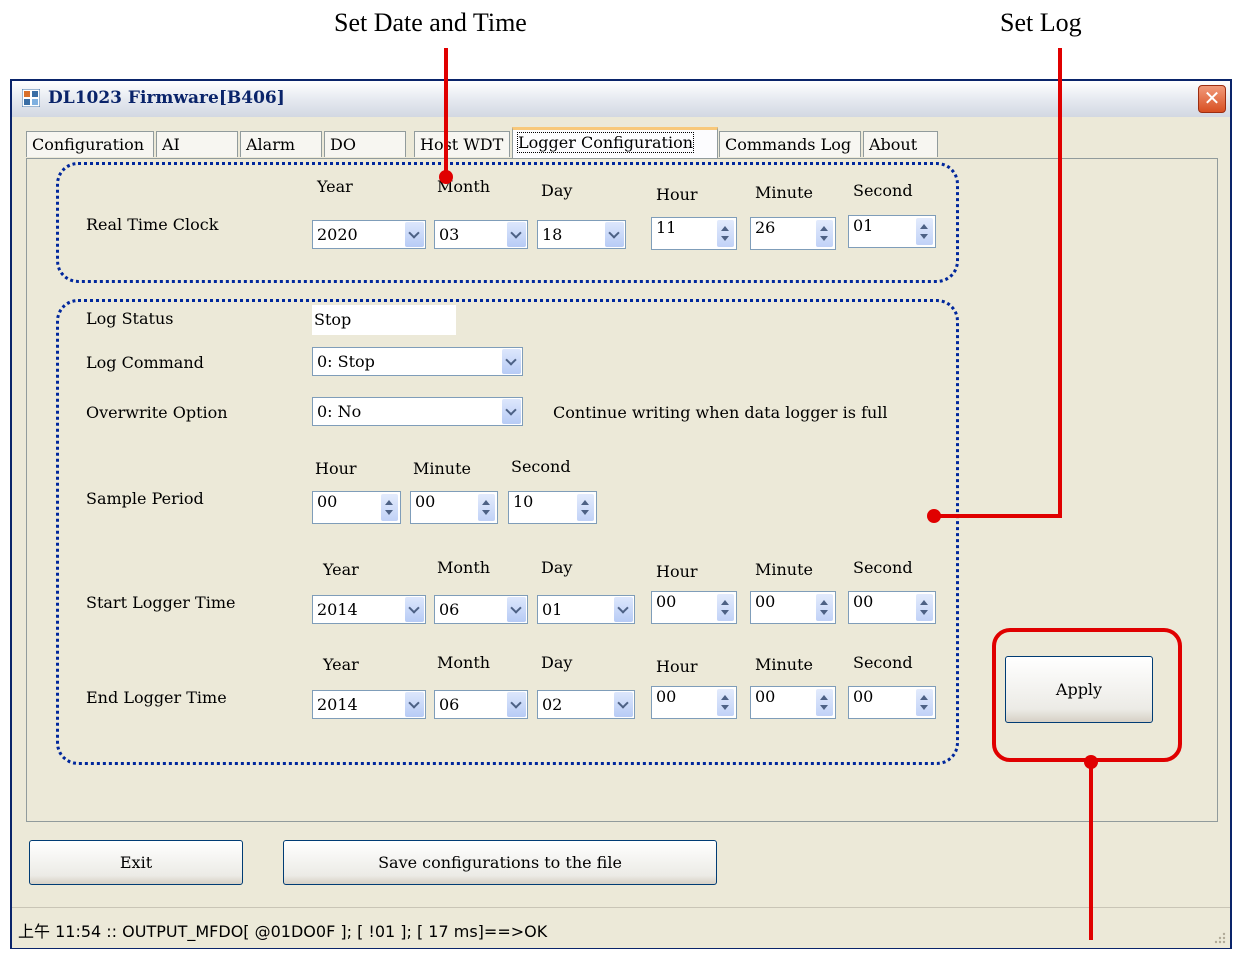 The height and width of the screenshot is (954, 1239). What do you see at coordinates (1087, 695) in the screenshot?
I see `apply-highlight-box` at bounding box center [1087, 695].